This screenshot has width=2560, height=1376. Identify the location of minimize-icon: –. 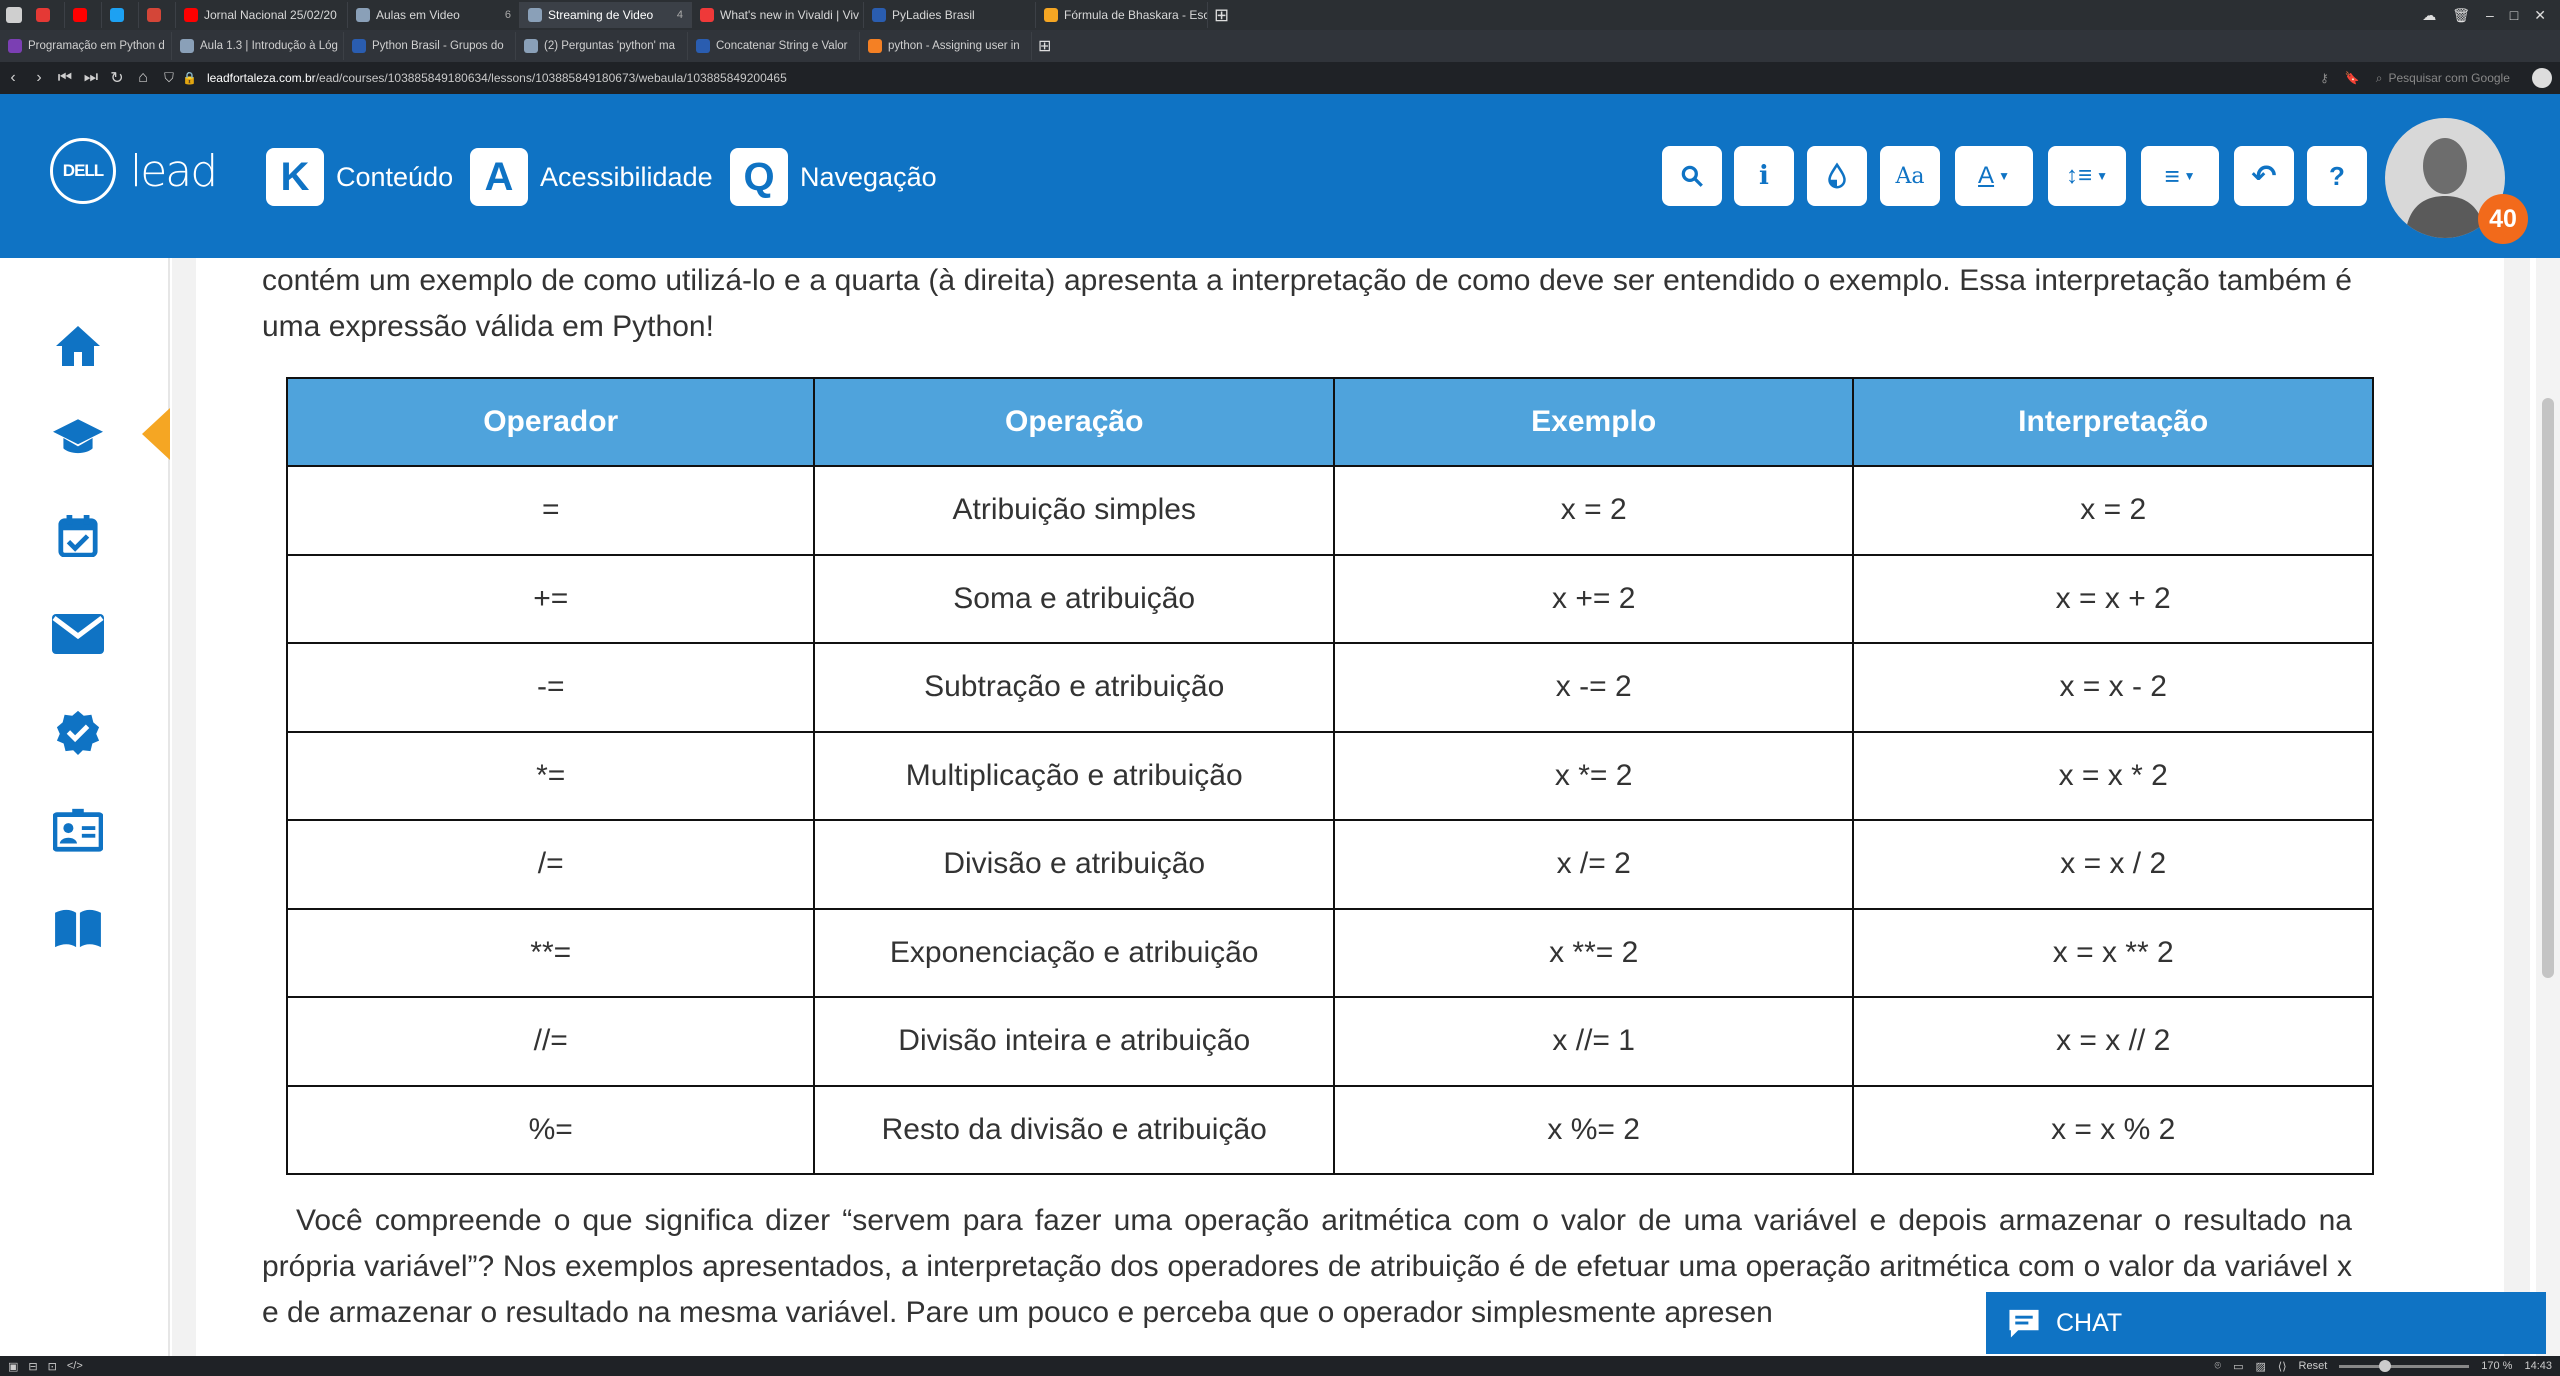
(2490, 15).